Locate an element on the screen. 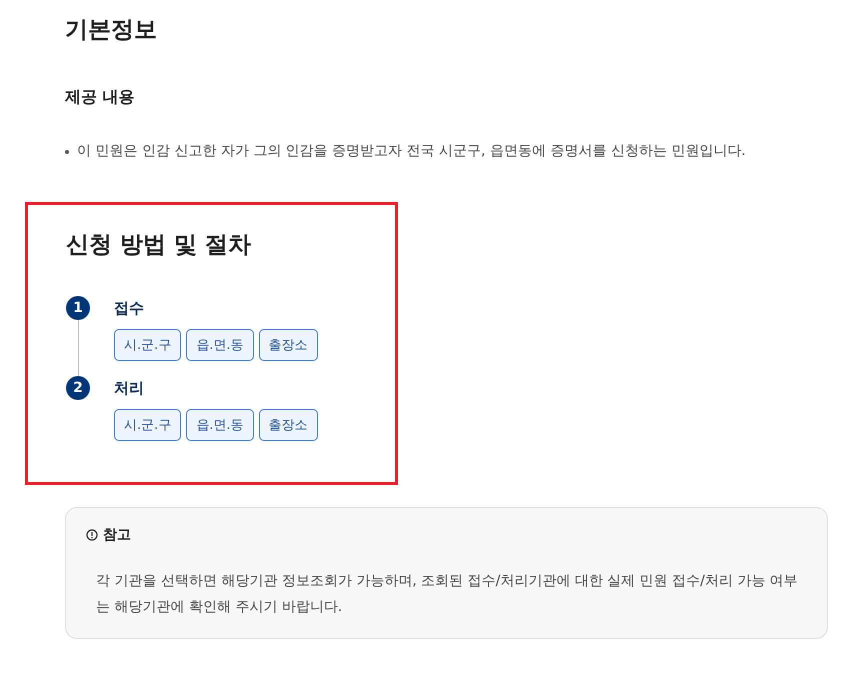  section-title: 신청 방법 및 절차 is located at coordinates (159, 245).